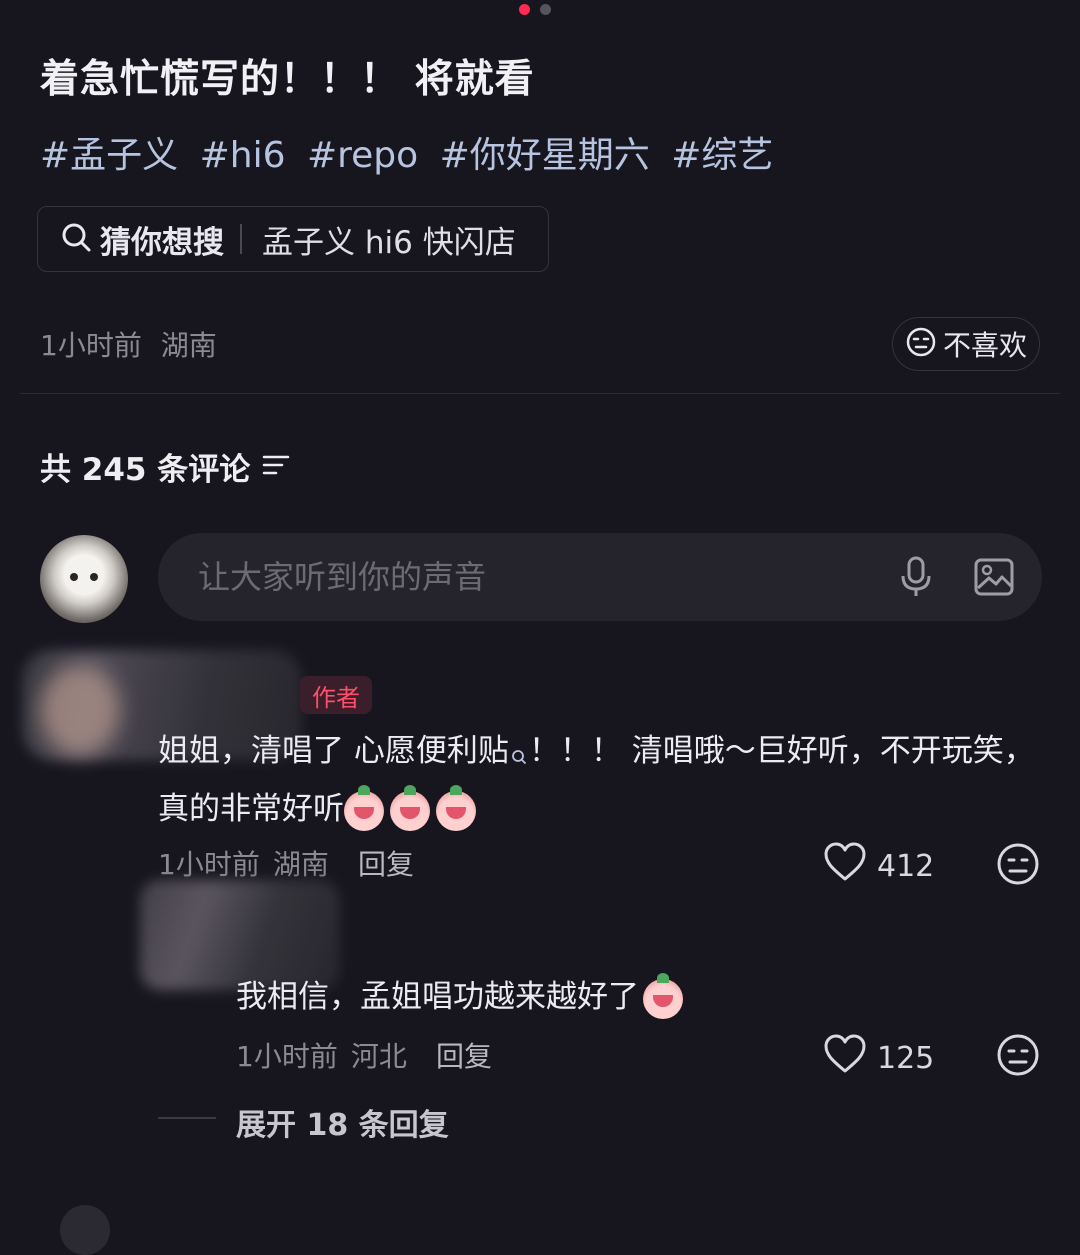 The width and height of the screenshot is (1080, 1255). What do you see at coordinates (994, 577) in the screenshot?
I see `image-icon` at bounding box center [994, 577].